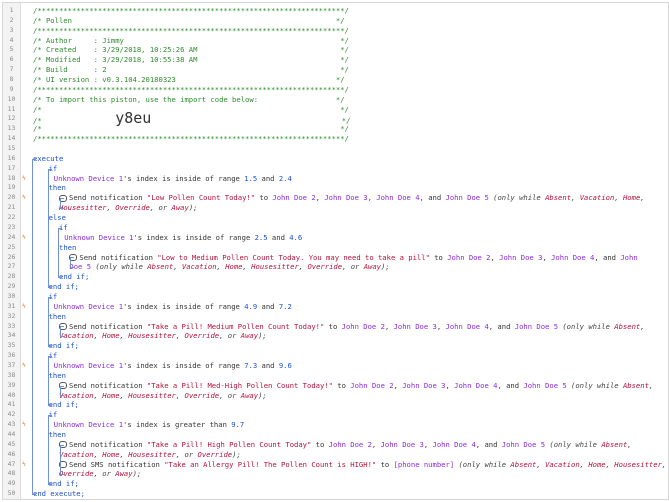 This screenshot has height=502, width=669. I want to click on line-number: 22, so click(11, 217).